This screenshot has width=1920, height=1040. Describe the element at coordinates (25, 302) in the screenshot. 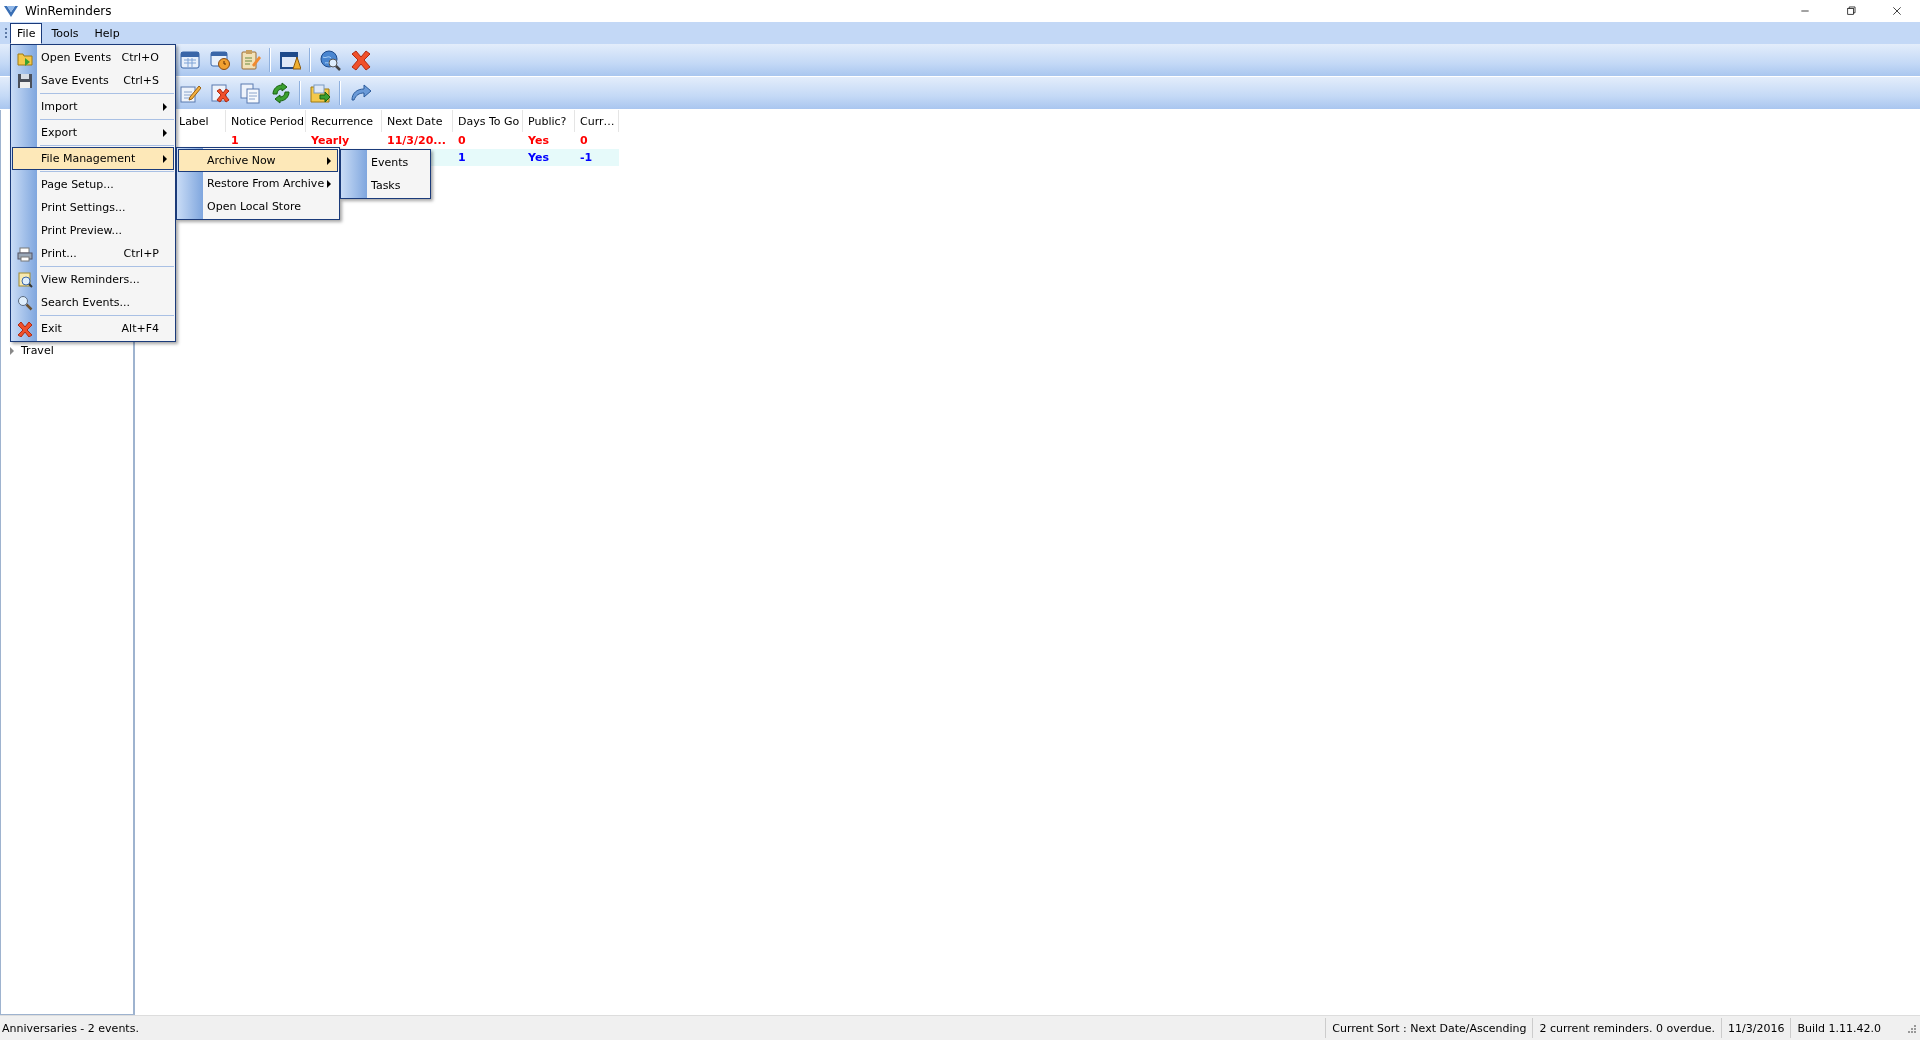

I see `search-icon` at that location.